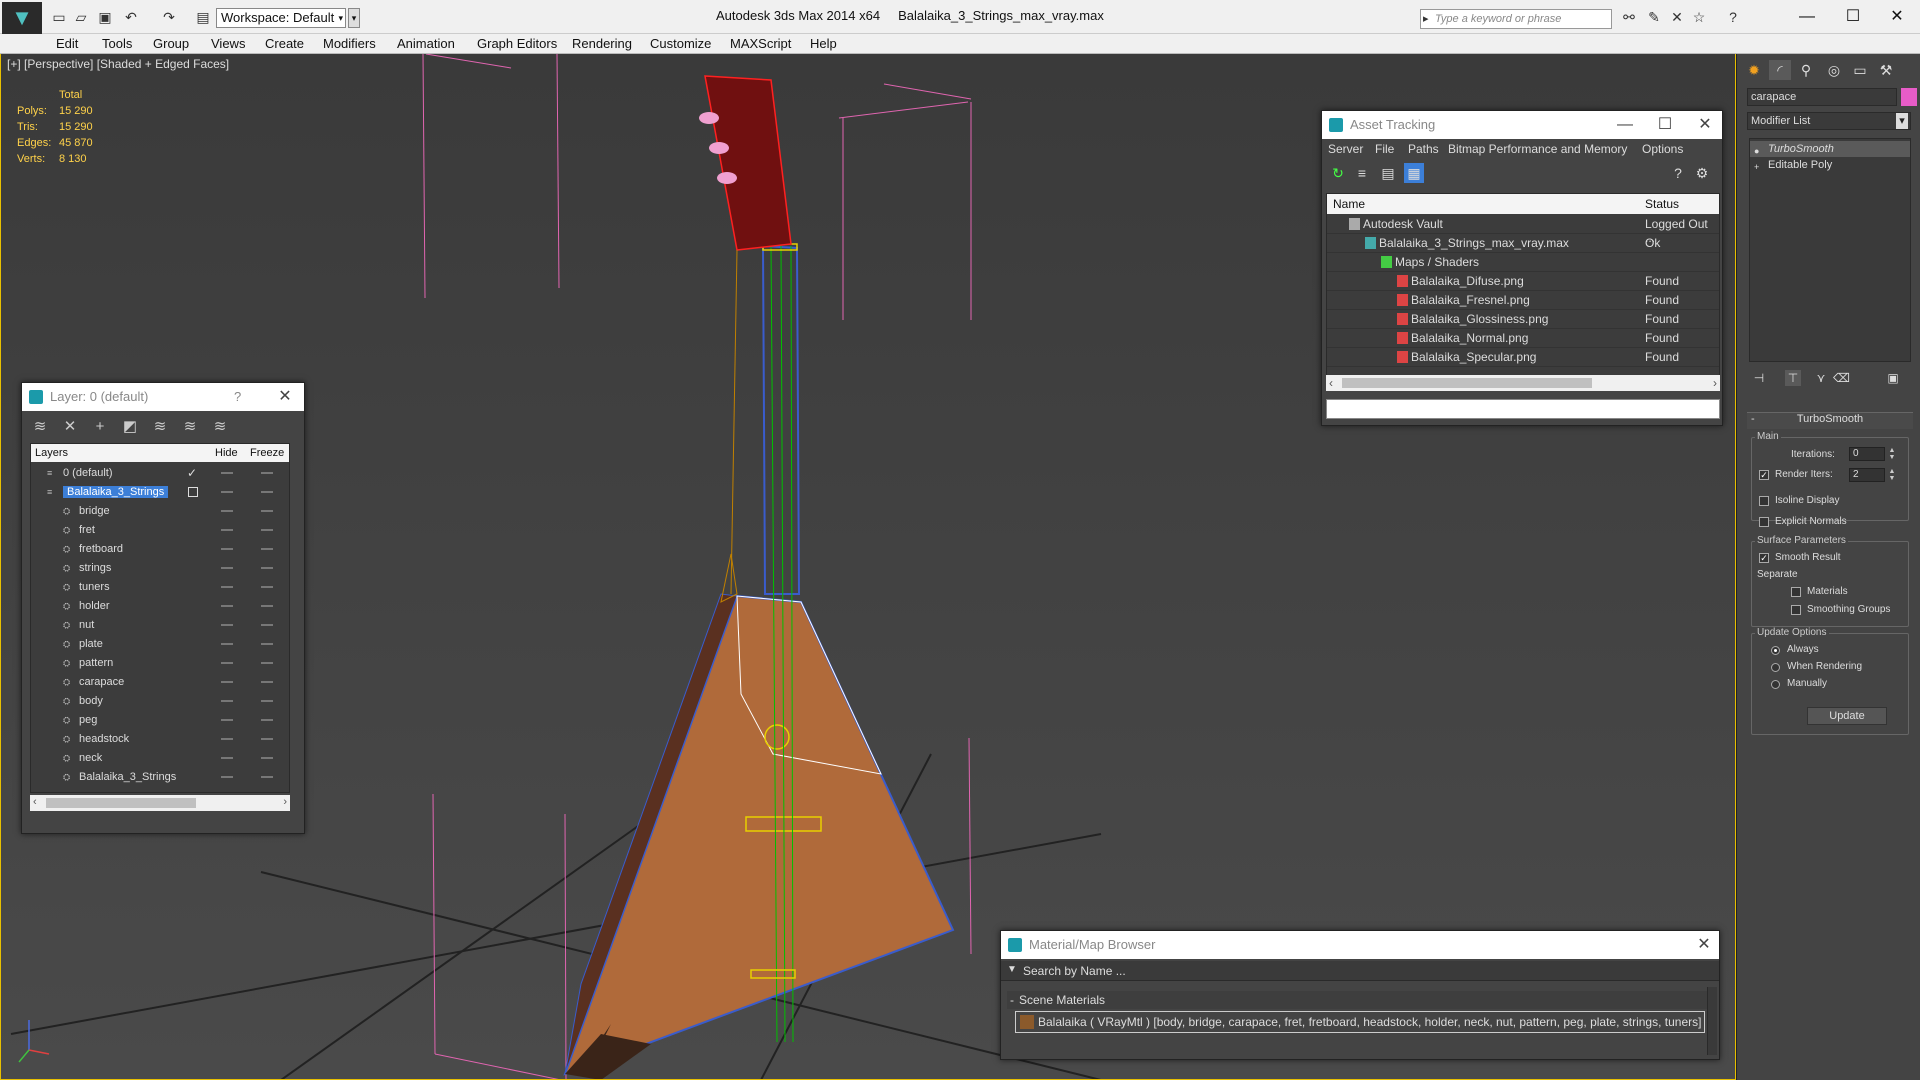 The height and width of the screenshot is (1080, 1920). I want to click on new-file-icon: ▭, so click(59, 17).